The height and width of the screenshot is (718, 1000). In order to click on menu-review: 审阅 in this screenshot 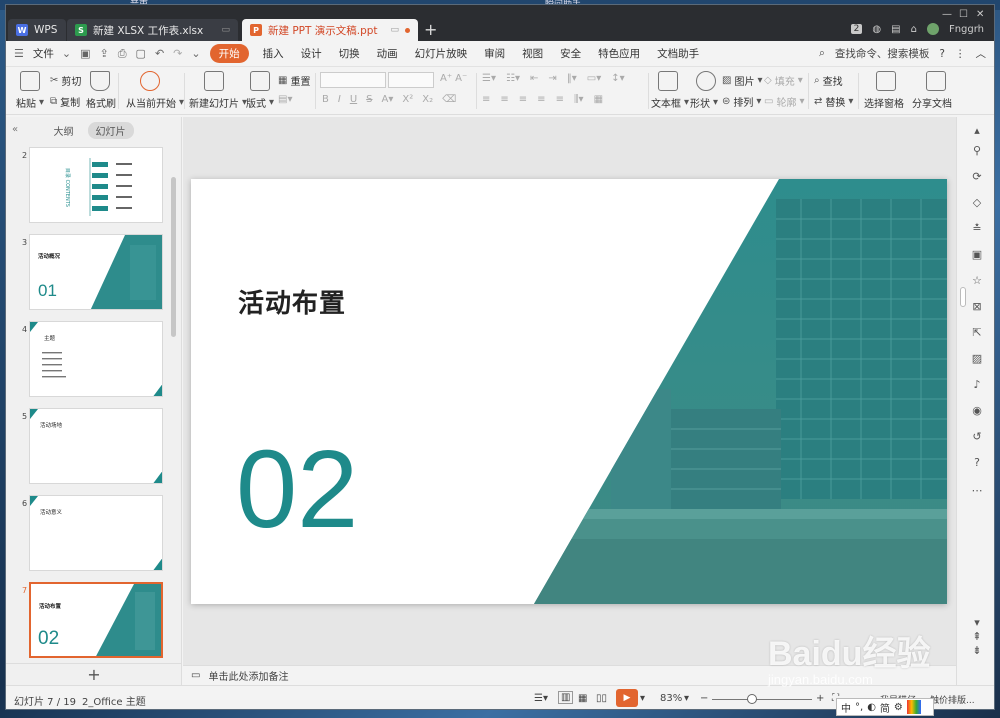, I will do `click(494, 53)`.